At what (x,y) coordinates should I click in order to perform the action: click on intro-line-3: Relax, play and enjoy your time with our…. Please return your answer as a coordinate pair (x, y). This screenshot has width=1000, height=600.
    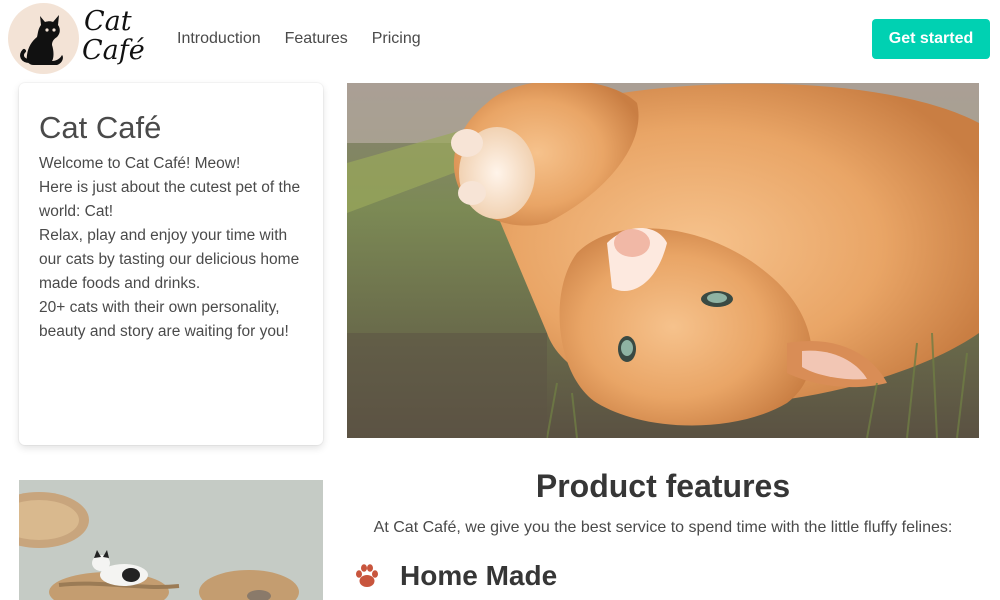
    Looking at the image, I should click on (169, 259).